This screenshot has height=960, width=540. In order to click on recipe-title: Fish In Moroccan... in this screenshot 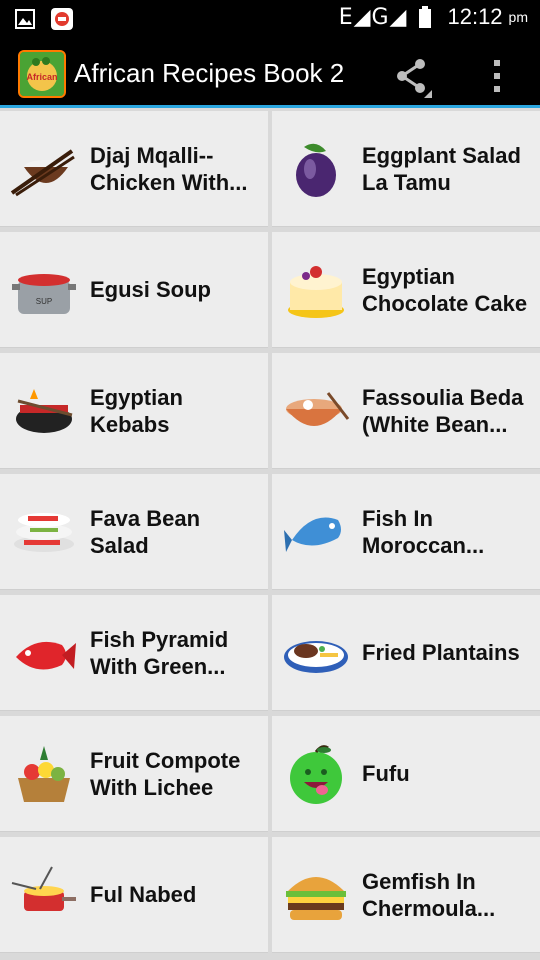, I will do `click(423, 531)`.